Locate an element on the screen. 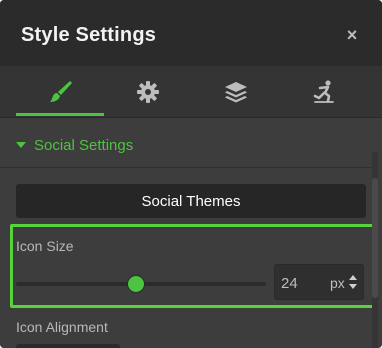 Image resolution: width=382 pixels, height=348 pixels. gear-icon is located at coordinates (148, 92).